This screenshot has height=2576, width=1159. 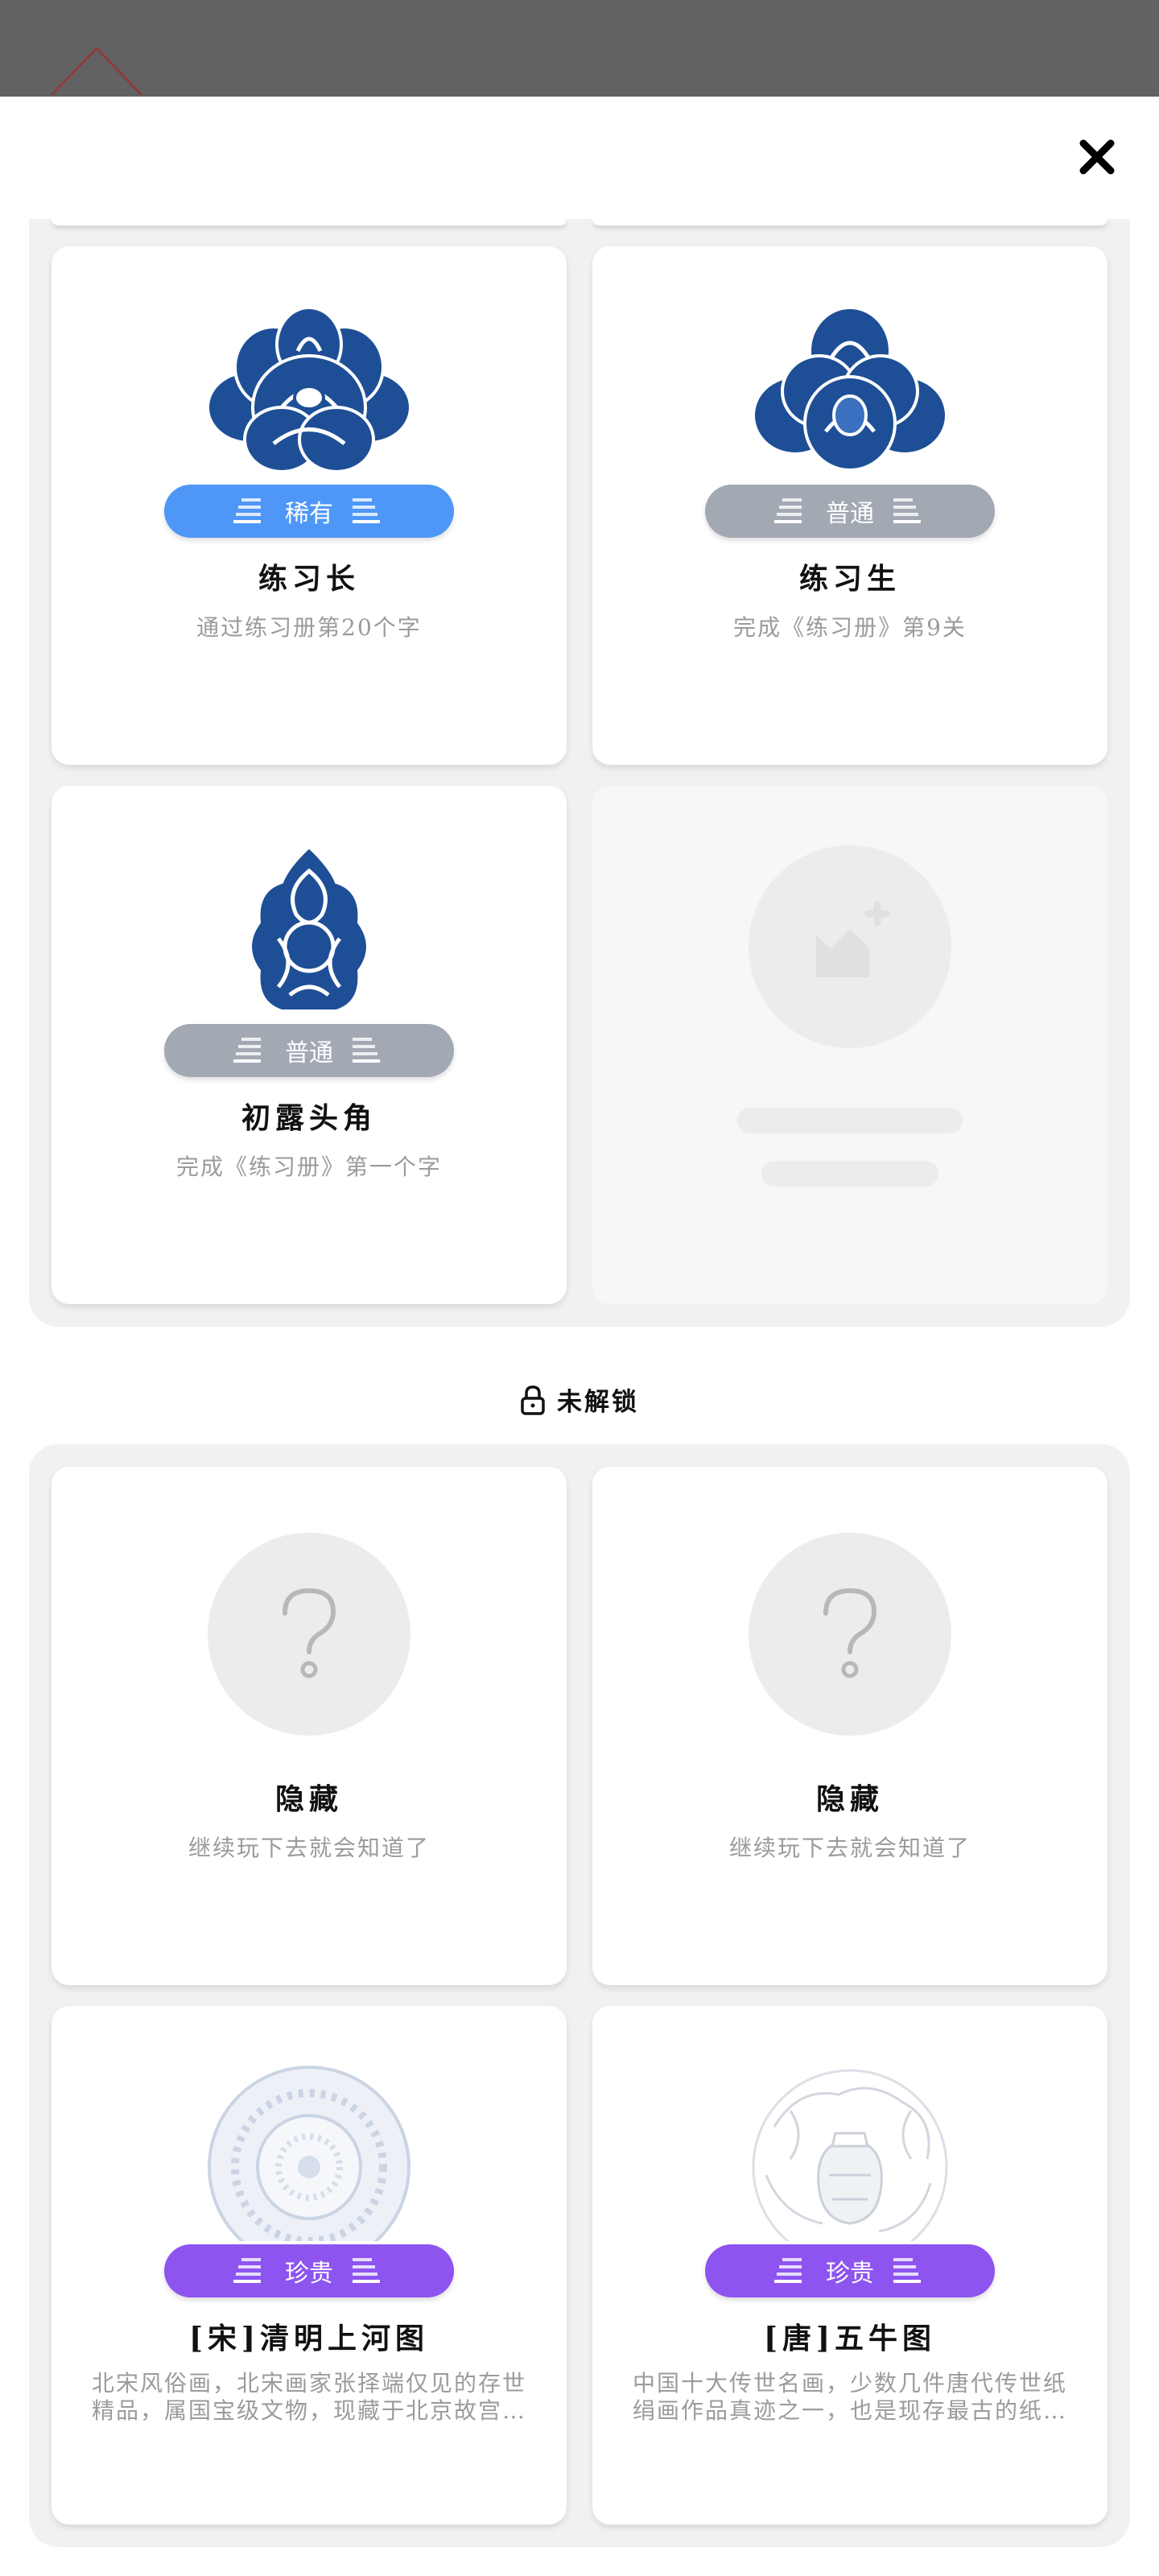 What do you see at coordinates (849, 579) in the screenshot?
I see `achievement-title: 练习生` at bounding box center [849, 579].